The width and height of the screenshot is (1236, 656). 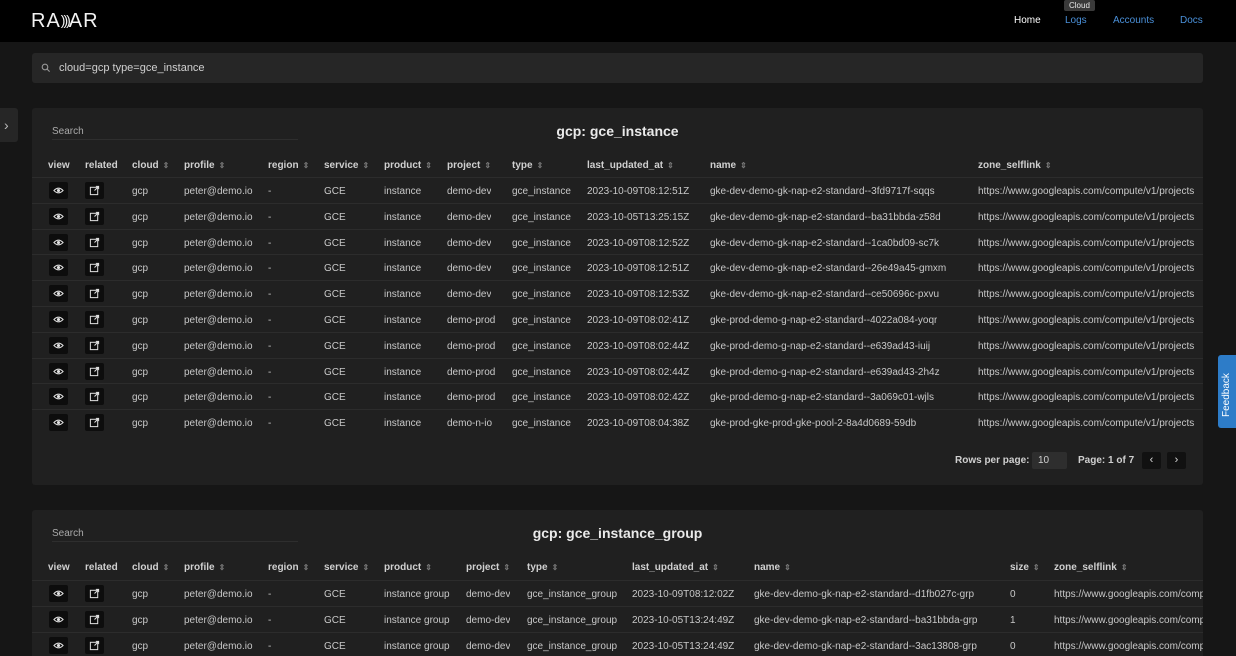 What do you see at coordinates (471, 398) in the screenshot?
I see `cell-project: demo-prod` at bounding box center [471, 398].